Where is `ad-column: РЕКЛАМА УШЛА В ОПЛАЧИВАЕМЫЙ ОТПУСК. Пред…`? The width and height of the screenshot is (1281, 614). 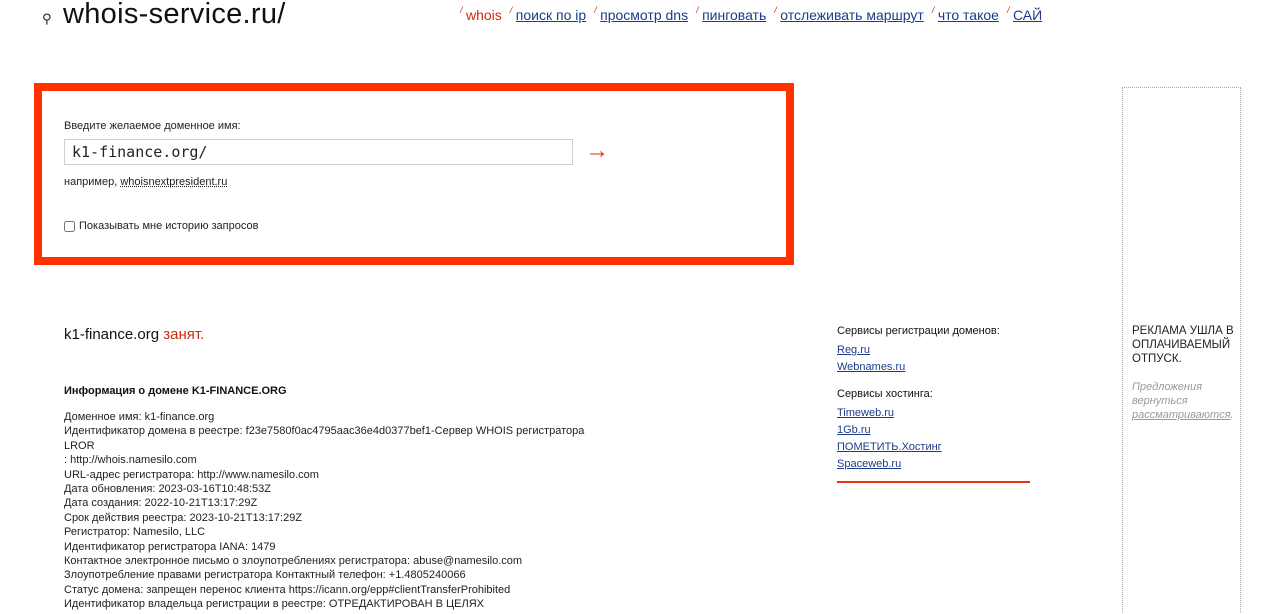
ad-column: РЕКЛАМА УШЛА В ОПЛАЧИВАЕМЫЙ ОТПУСК. Пред… is located at coordinates (1181, 350).